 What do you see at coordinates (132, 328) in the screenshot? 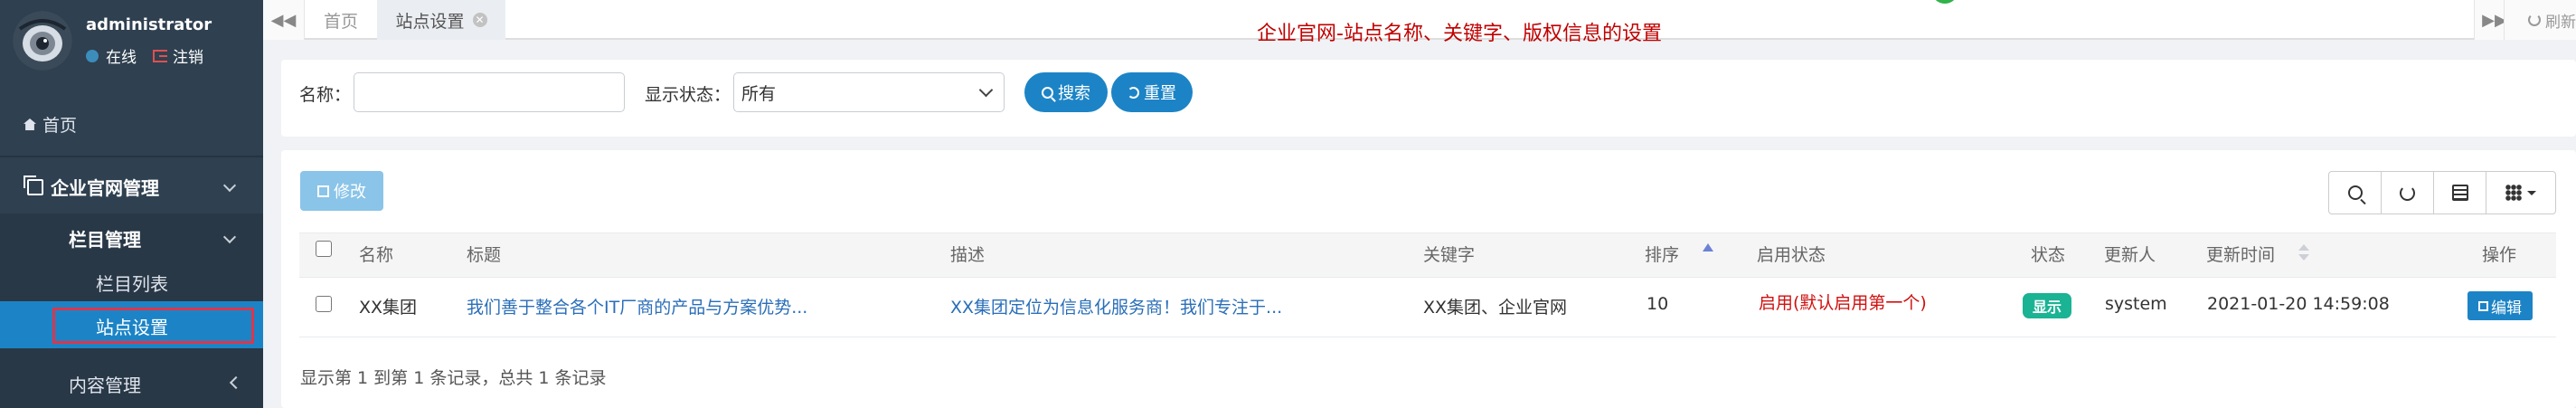
I see `sidebar-item-site-settings-label: 站点设置` at bounding box center [132, 328].